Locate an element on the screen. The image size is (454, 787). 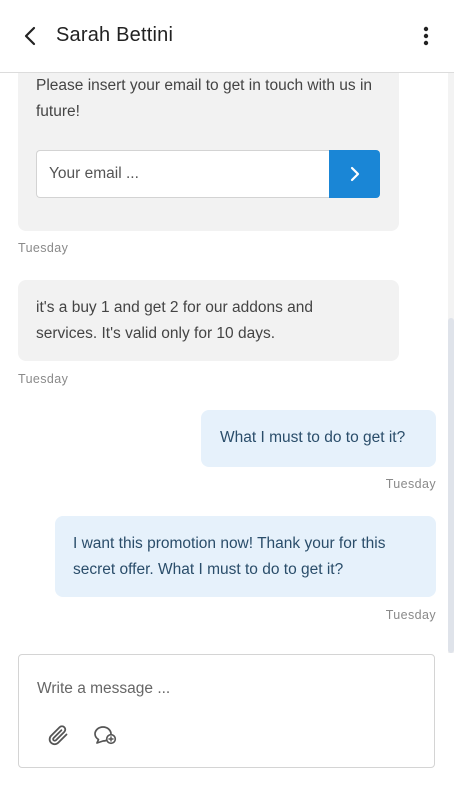
outgoing-message: What I must to do to get it? is located at coordinates (318, 438).